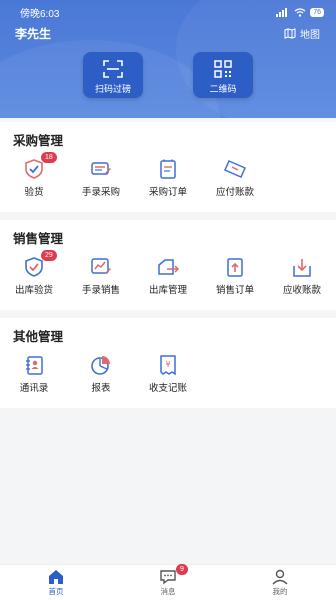 The height and width of the screenshot is (600, 336). Describe the element at coordinates (302, 267) in the screenshot. I see `inbox-down-icon` at that location.